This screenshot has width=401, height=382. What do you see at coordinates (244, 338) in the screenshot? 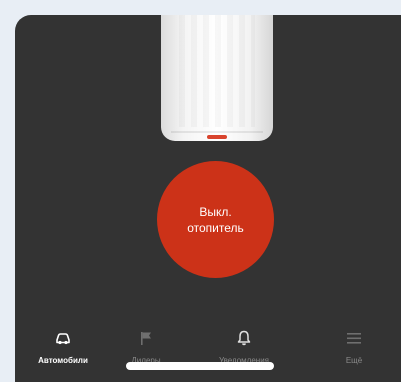
I see `bell-icon` at bounding box center [244, 338].